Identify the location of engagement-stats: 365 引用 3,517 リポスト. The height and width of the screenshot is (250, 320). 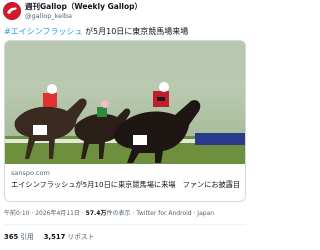
(49, 236).